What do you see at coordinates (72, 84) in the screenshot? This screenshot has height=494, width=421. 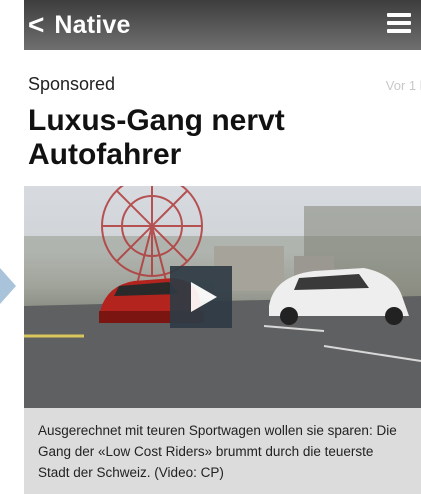 I see `sponsored-label: Sponsored` at bounding box center [72, 84].